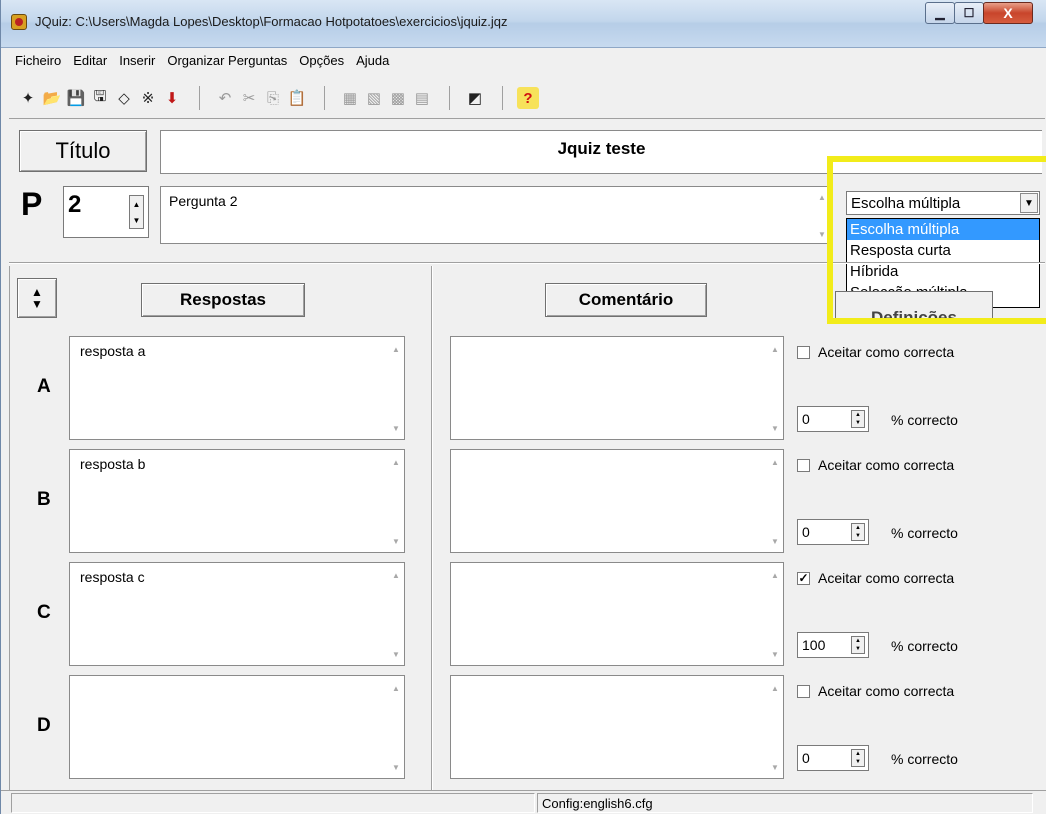  What do you see at coordinates (172, 98) in the screenshot?
I see `arrow-down-icon: ⬇` at bounding box center [172, 98].